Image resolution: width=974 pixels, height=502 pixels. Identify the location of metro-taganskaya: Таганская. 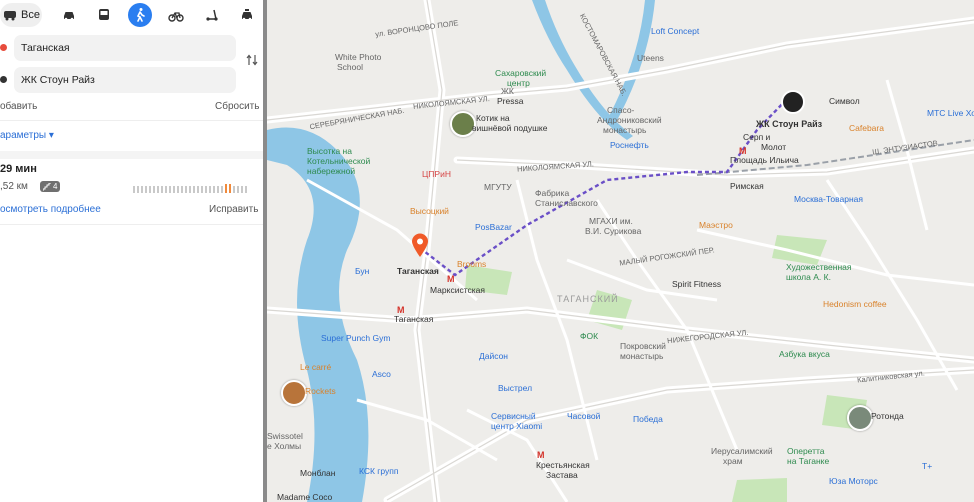
(414, 319).